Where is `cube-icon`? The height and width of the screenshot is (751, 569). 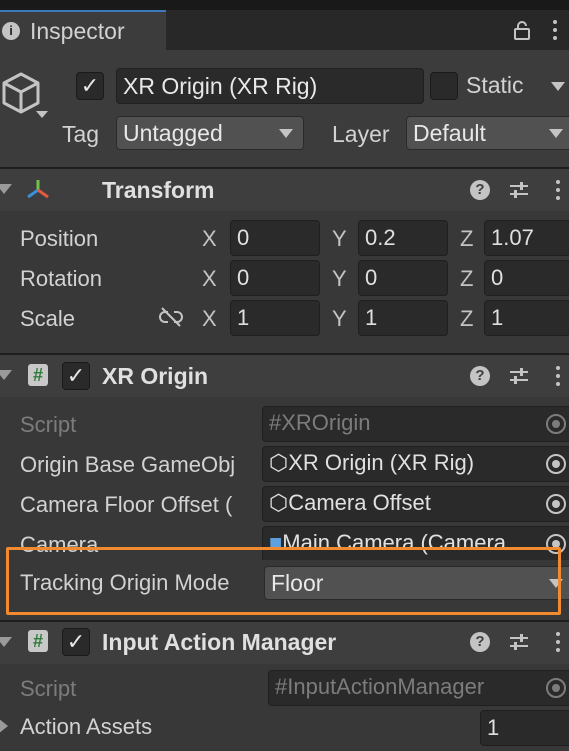
cube-icon is located at coordinates (21, 93).